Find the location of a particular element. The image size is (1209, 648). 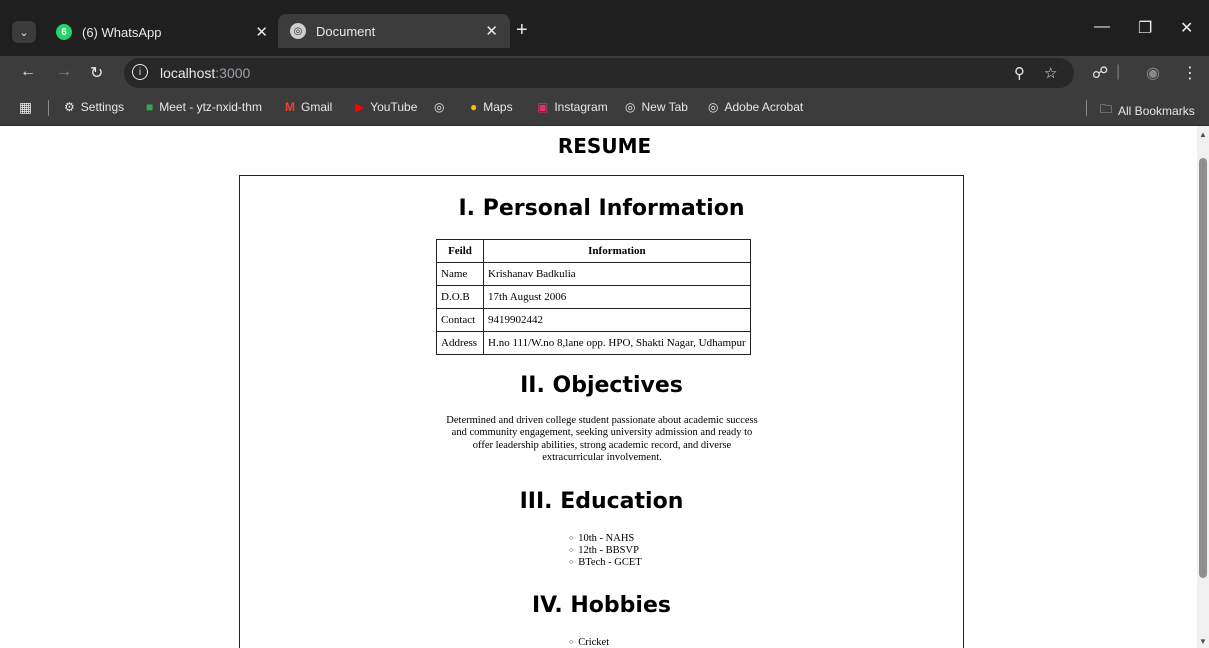

folder-icon: 🗀 is located at coordinates (1106, 109).